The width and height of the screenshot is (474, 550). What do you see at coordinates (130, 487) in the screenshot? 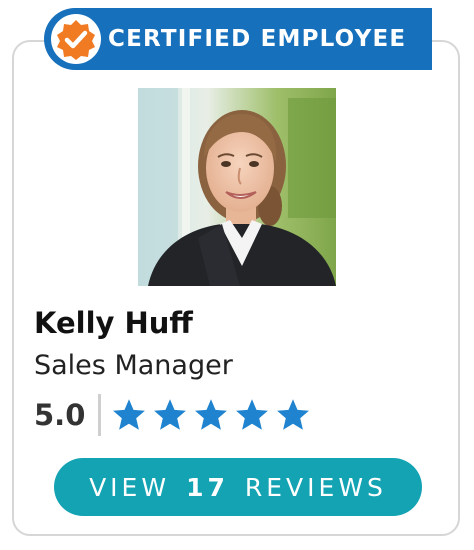
I see `view-reviews-prefix: VIEW` at bounding box center [130, 487].